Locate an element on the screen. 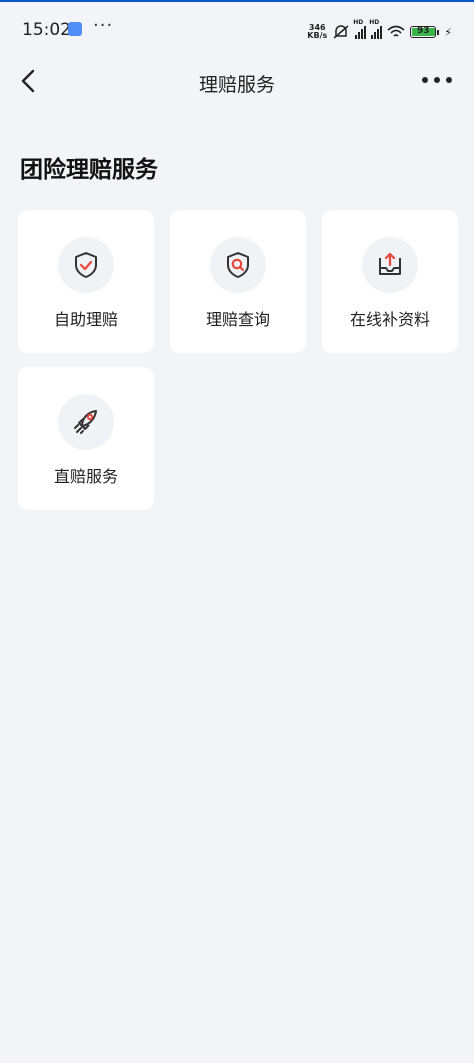 Image resolution: width=474 pixels, height=1063 pixels. service-label: 自助理赔 is located at coordinates (85, 319).